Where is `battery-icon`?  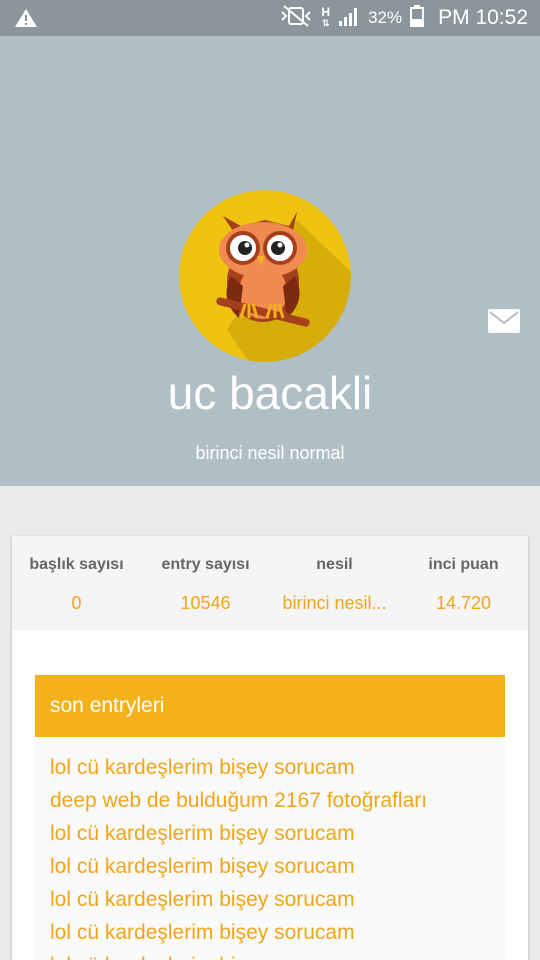 battery-icon is located at coordinates (417, 18).